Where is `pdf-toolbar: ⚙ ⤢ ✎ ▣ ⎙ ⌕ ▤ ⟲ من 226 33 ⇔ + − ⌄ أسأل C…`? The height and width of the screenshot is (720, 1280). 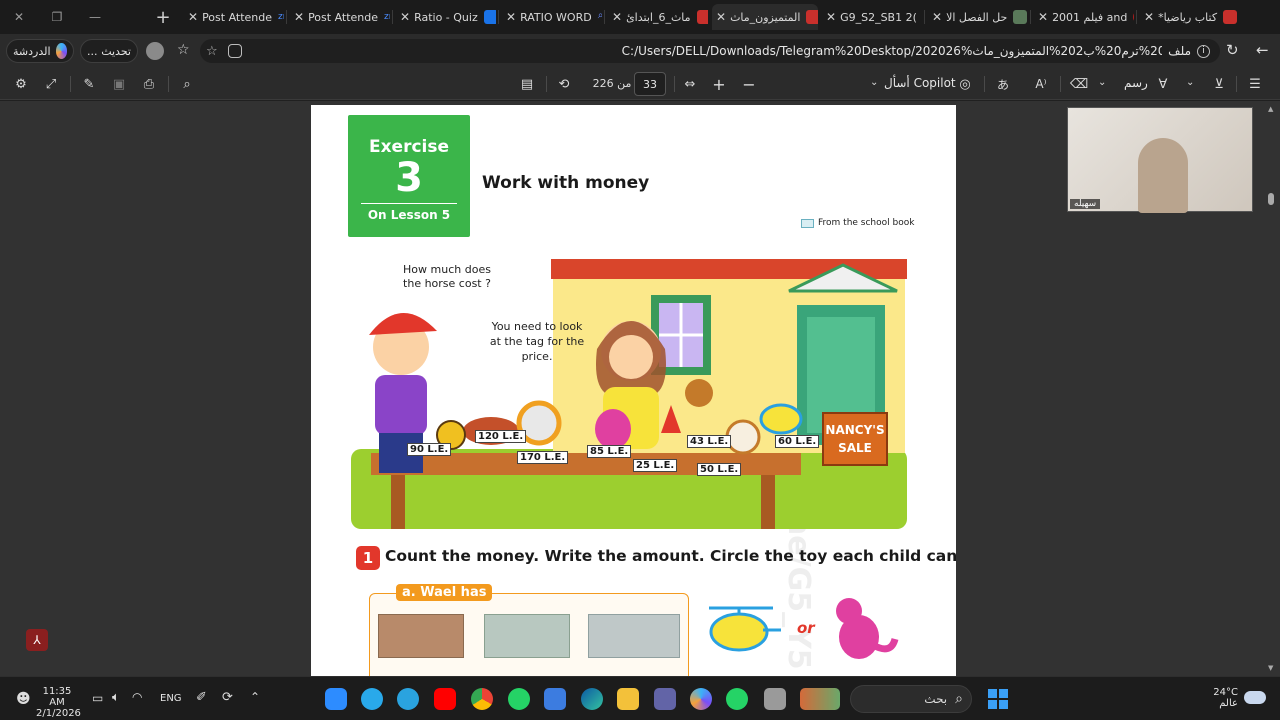
pdf-toolbar: ⚙ ⤢ ✎ ▣ ⎙ ⌕ ▤ ⟲ من 226 33 ⇔ + − ⌄ أسأل C… is located at coordinates (640, 84).